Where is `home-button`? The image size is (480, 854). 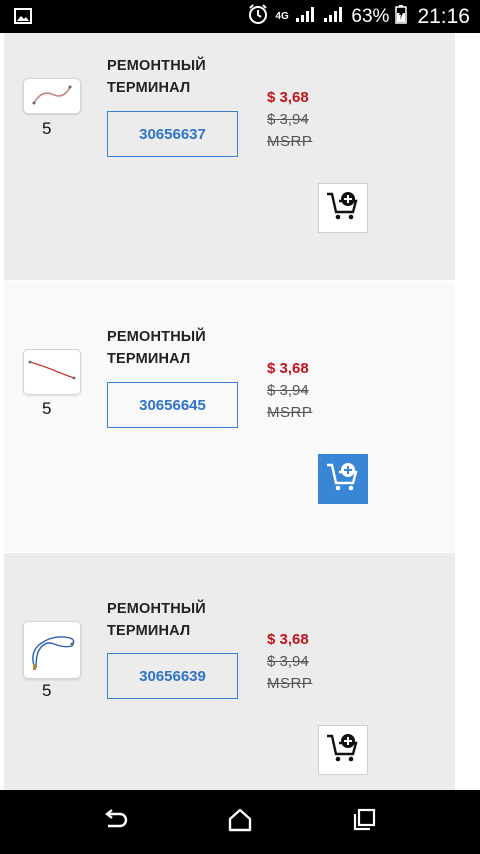 home-button is located at coordinates (240, 822).